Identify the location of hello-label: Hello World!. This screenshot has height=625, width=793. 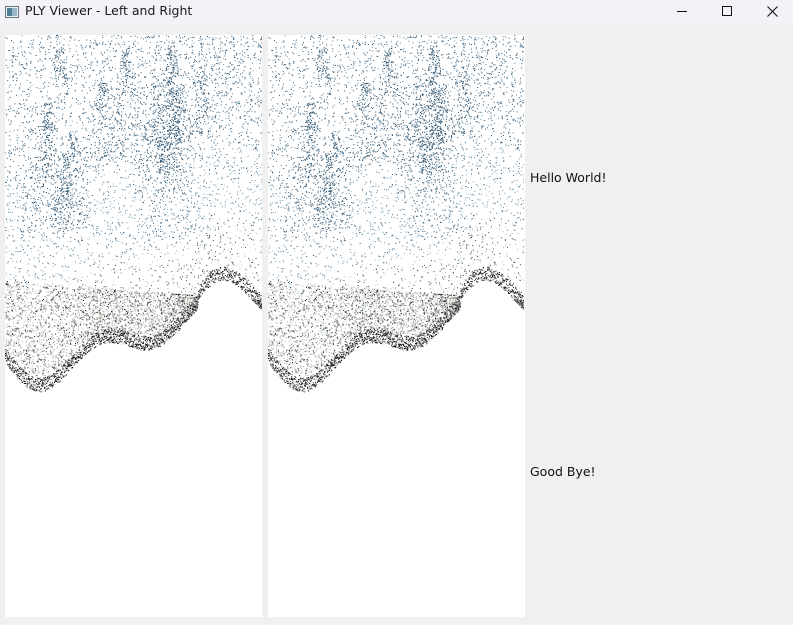
(568, 178).